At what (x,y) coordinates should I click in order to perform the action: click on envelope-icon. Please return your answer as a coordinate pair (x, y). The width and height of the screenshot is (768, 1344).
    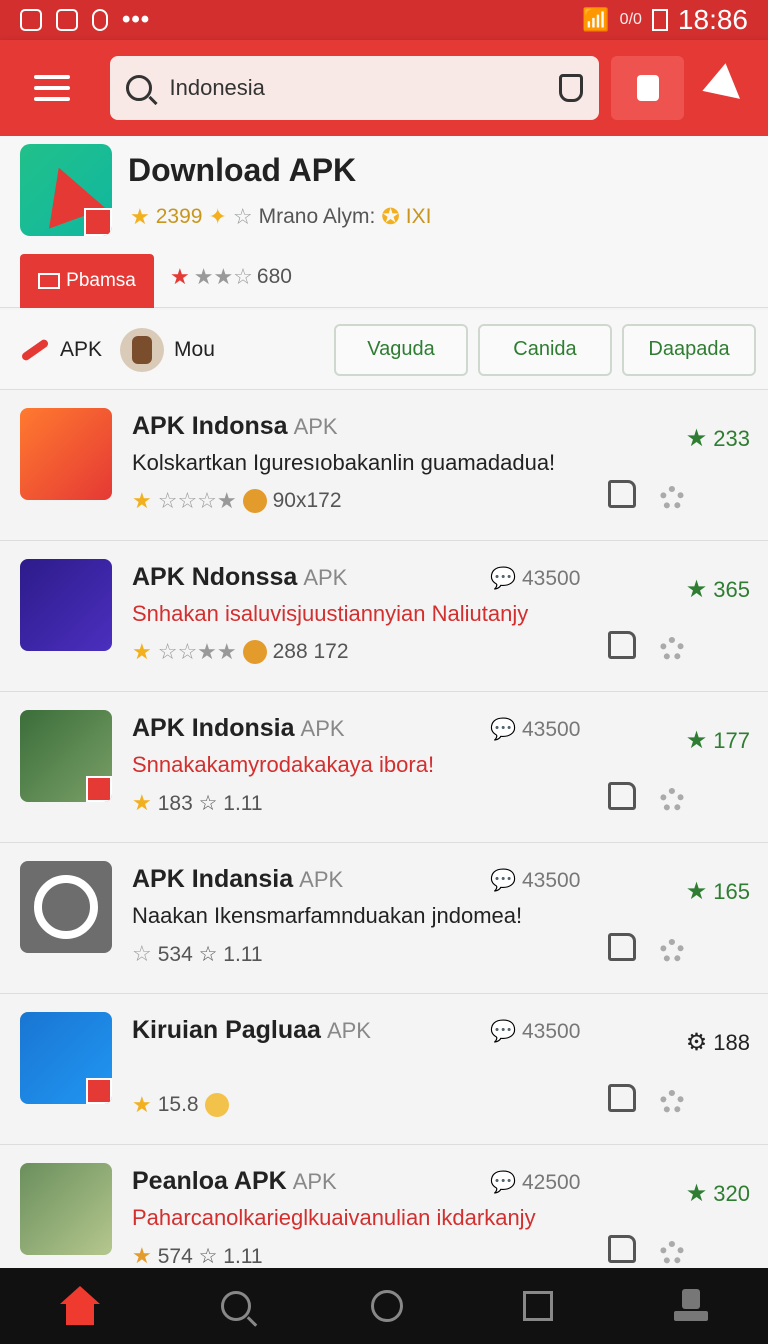
    Looking at the image, I should click on (49, 281).